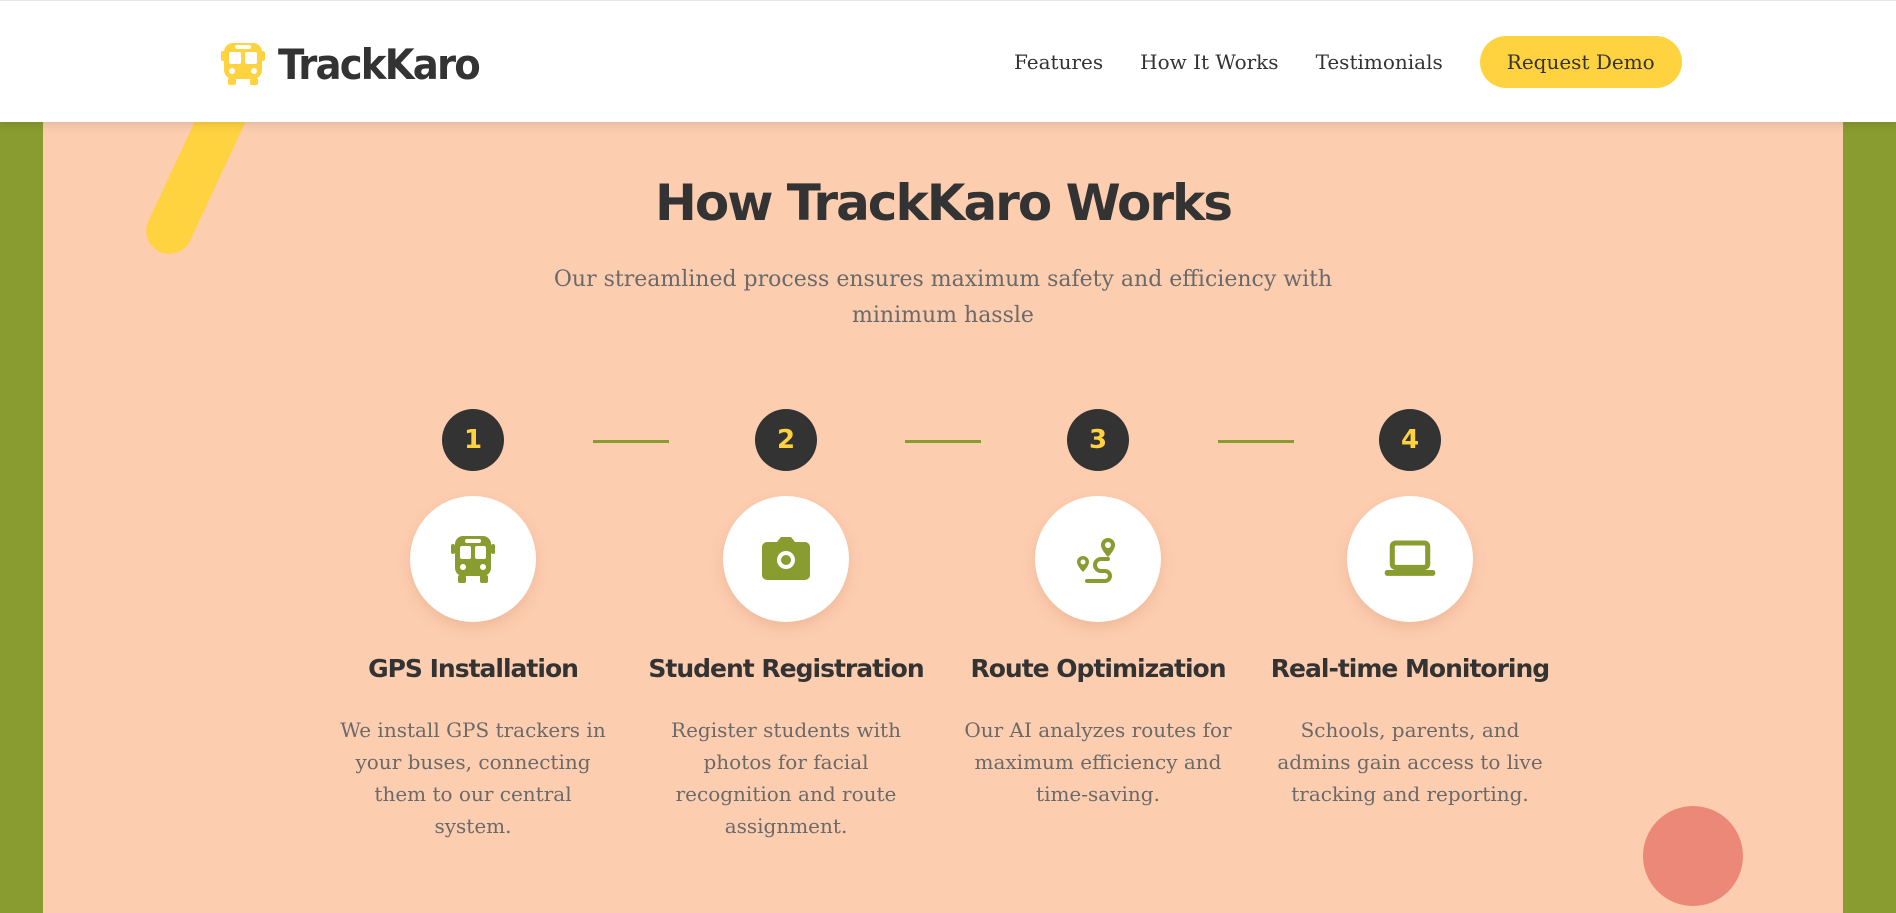  What do you see at coordinates (1209, 62) in the screenshot?
I see `nav-link-how-it-works: How It Works` at bounding box center [1209, 62].